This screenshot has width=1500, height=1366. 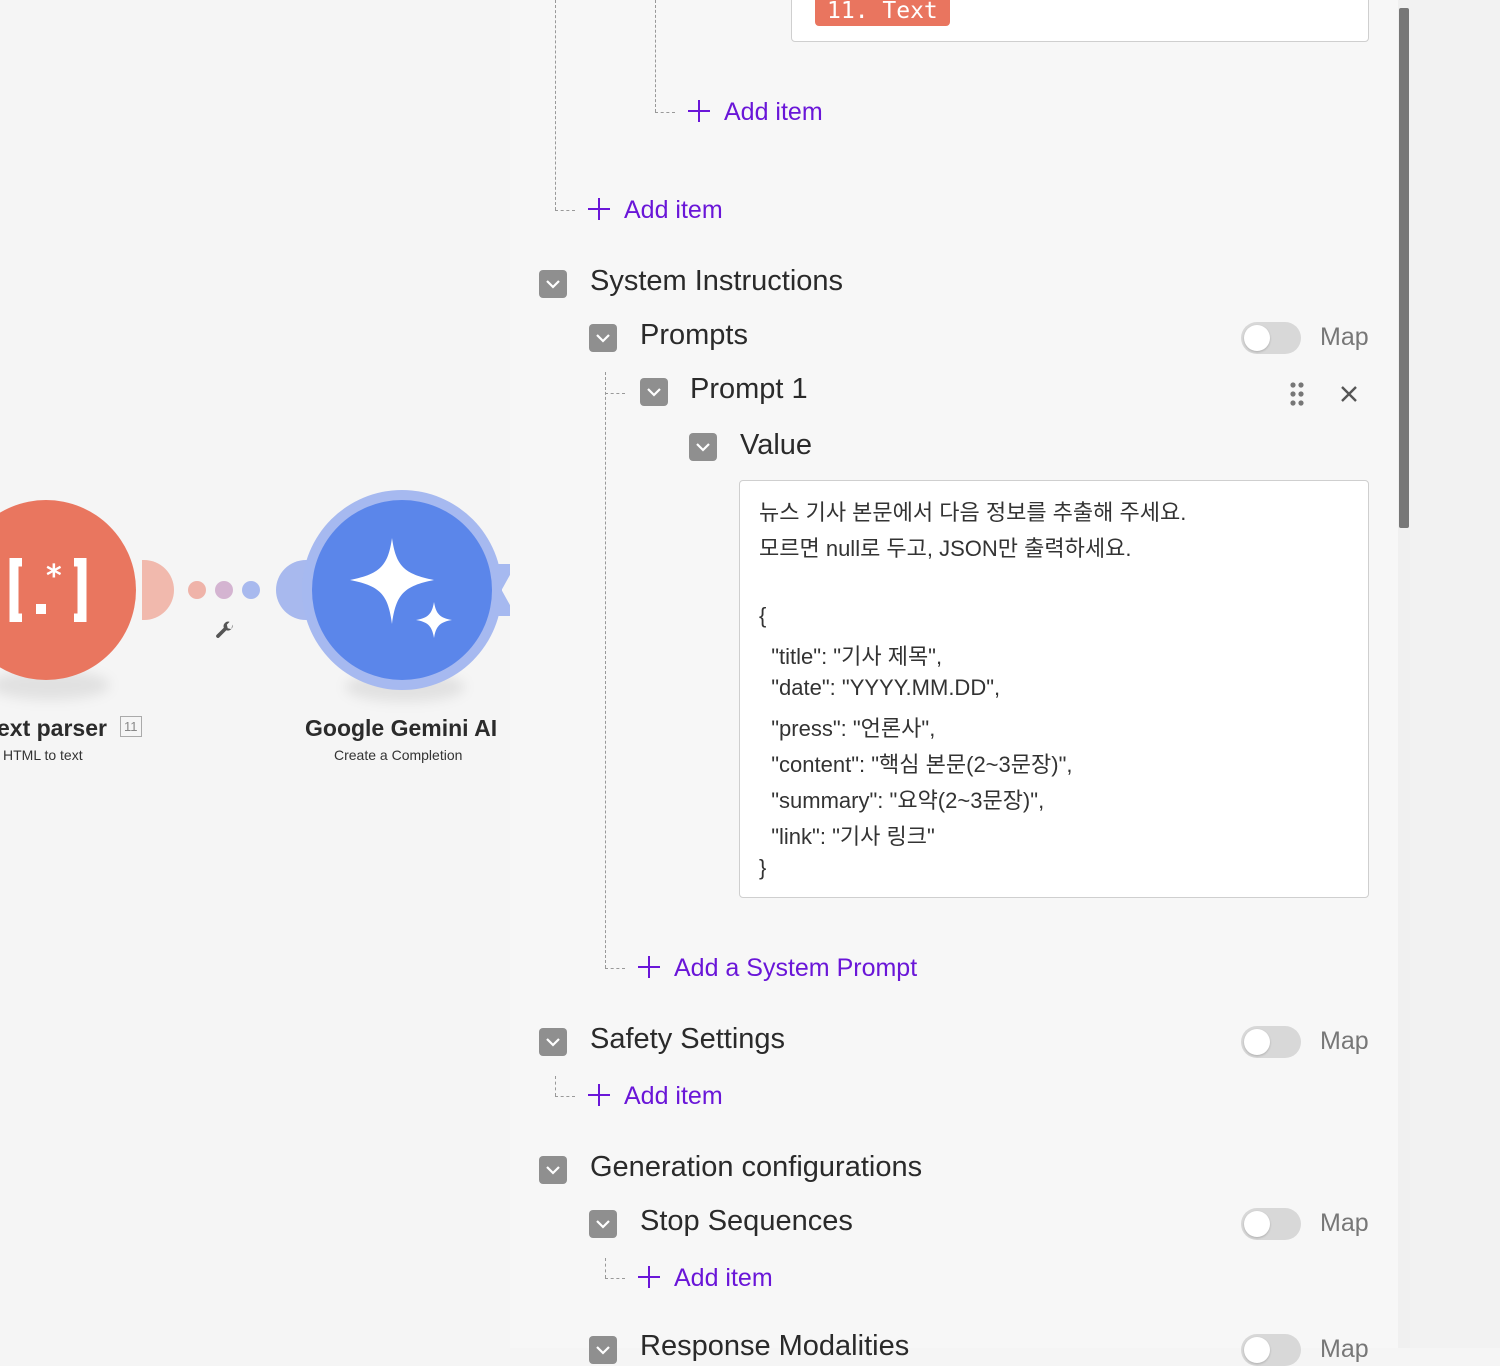 I want to click on text-parser-icon: *, so click(x=48, y=590).